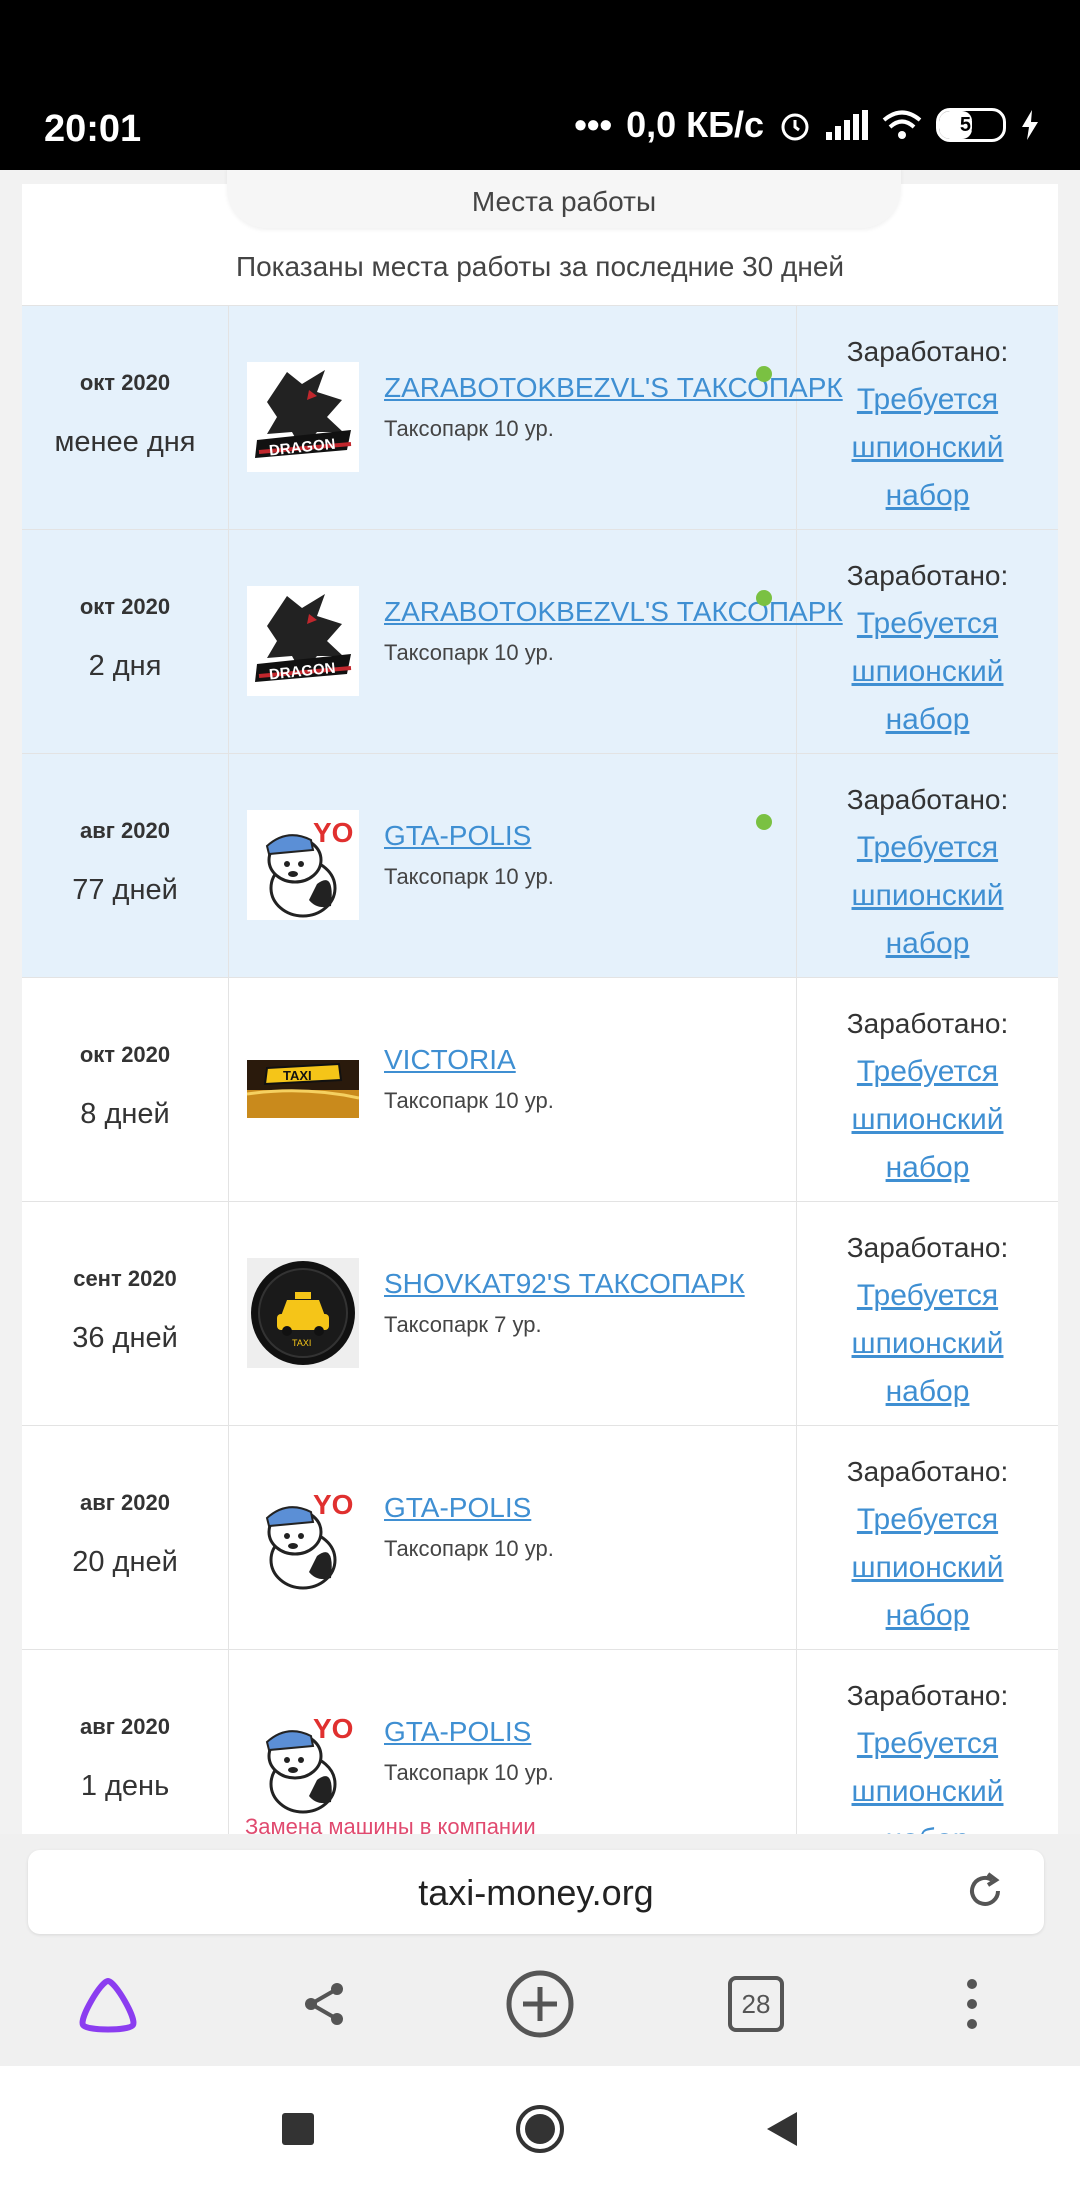  What do you see at coordinates (298, 2129) in the screenshot?
I see `recents-button` at bounding box center [298, 2129].